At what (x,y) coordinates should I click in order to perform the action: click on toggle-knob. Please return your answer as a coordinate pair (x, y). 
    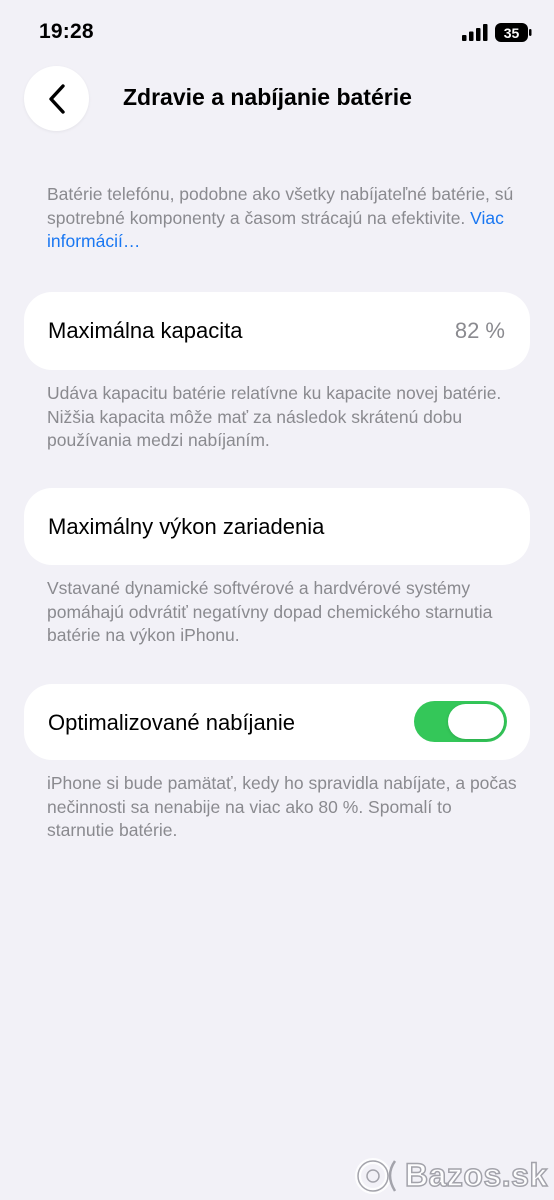
    Looking at the image, I should click on (476, 721).